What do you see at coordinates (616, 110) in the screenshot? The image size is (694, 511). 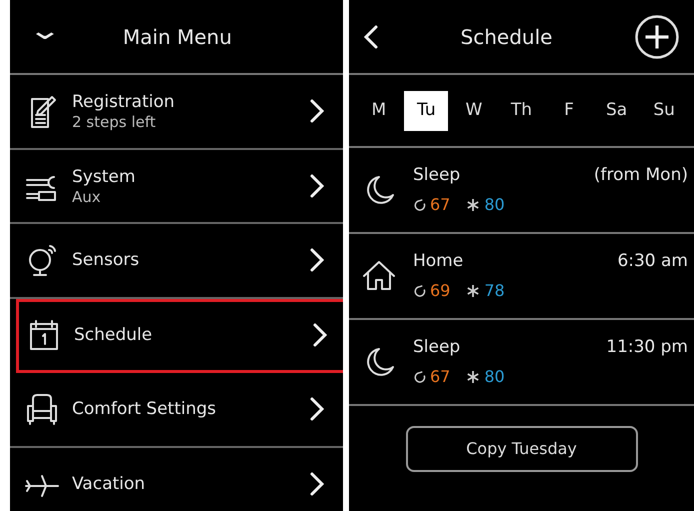 I see `day-tab: Sa` at bounding box center [616, 110].